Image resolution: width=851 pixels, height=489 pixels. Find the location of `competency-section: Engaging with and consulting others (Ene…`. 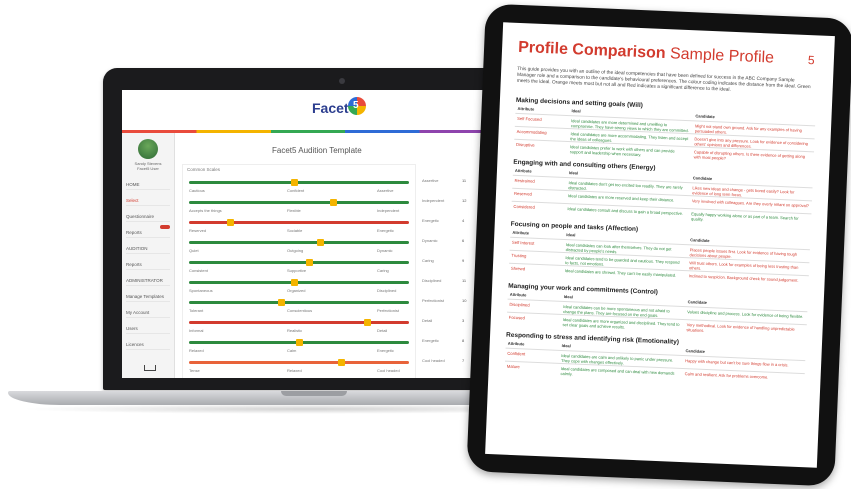

competency-section: Engaging with and consulting others (Ene… is located at coordinates (662, 193).